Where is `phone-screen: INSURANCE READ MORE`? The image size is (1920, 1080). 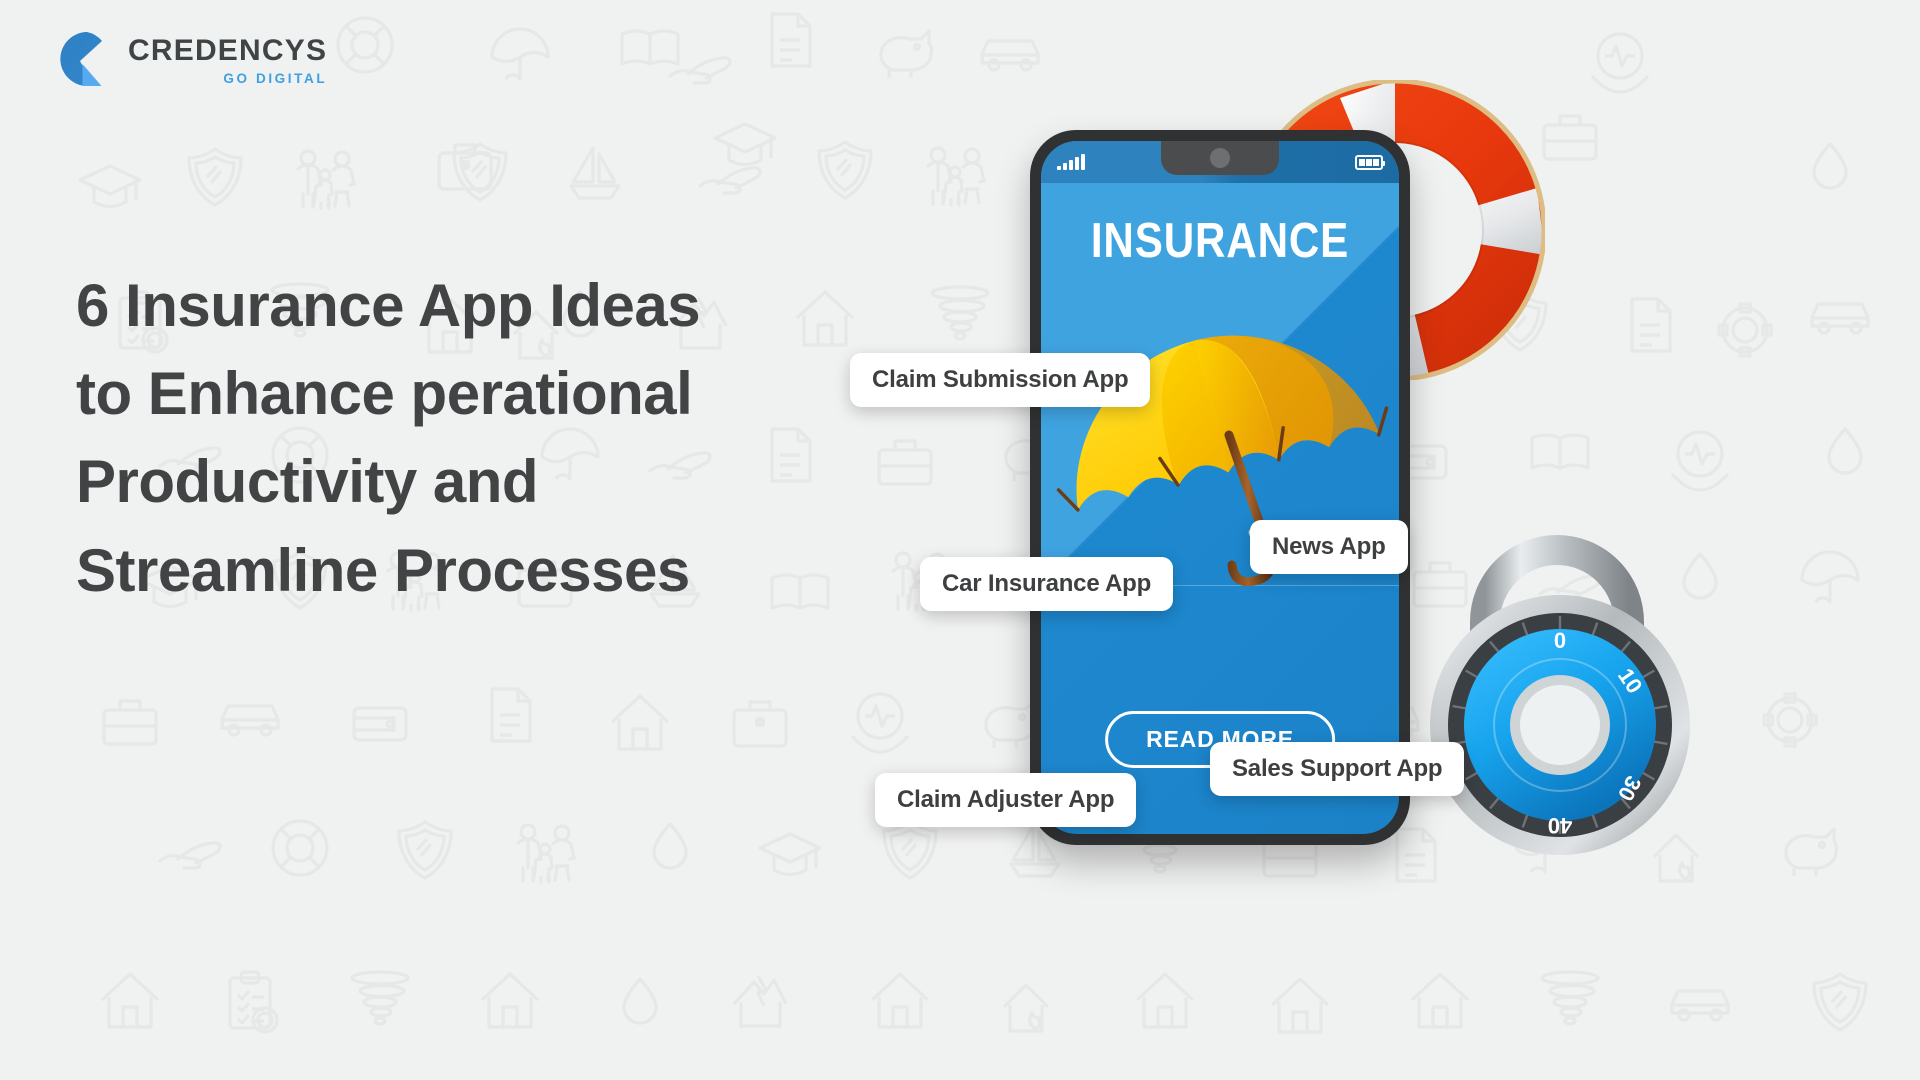 phone-screen: INSURANCE READ MORE is located at coordinates (1220, 487).